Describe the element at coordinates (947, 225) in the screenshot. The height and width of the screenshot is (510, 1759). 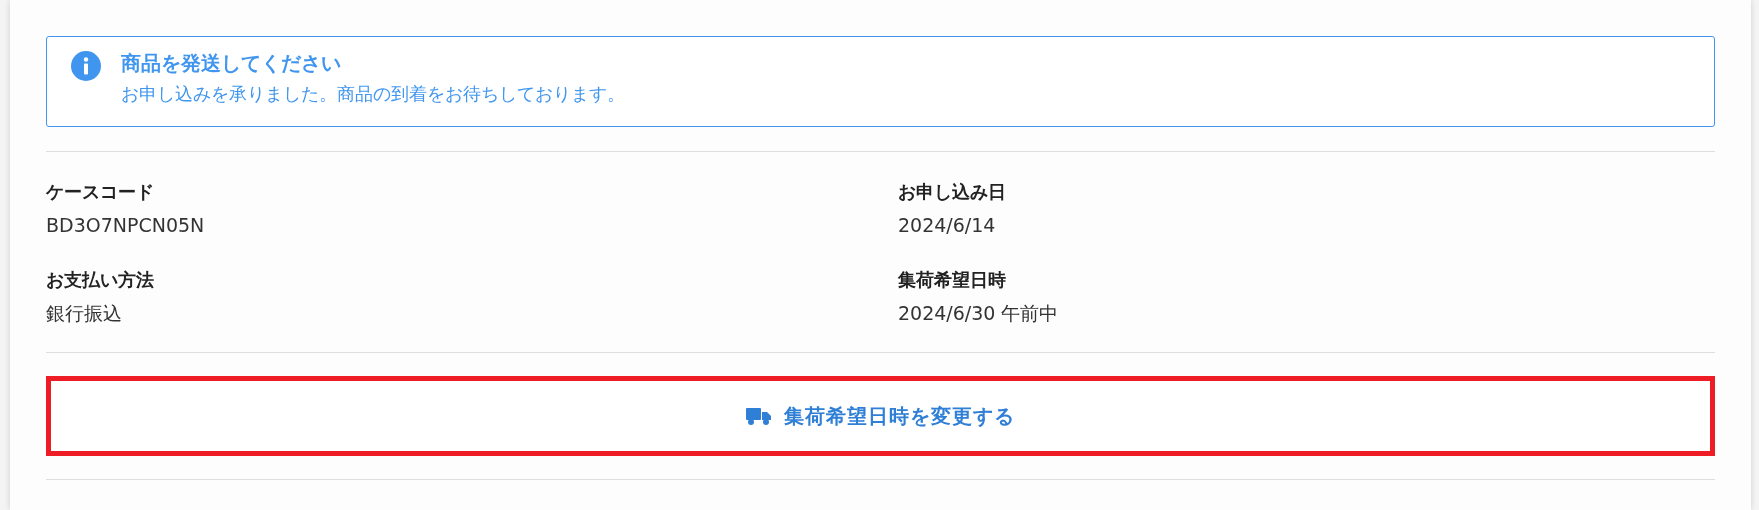
I see `field-value: 2024/6/14` at that location.